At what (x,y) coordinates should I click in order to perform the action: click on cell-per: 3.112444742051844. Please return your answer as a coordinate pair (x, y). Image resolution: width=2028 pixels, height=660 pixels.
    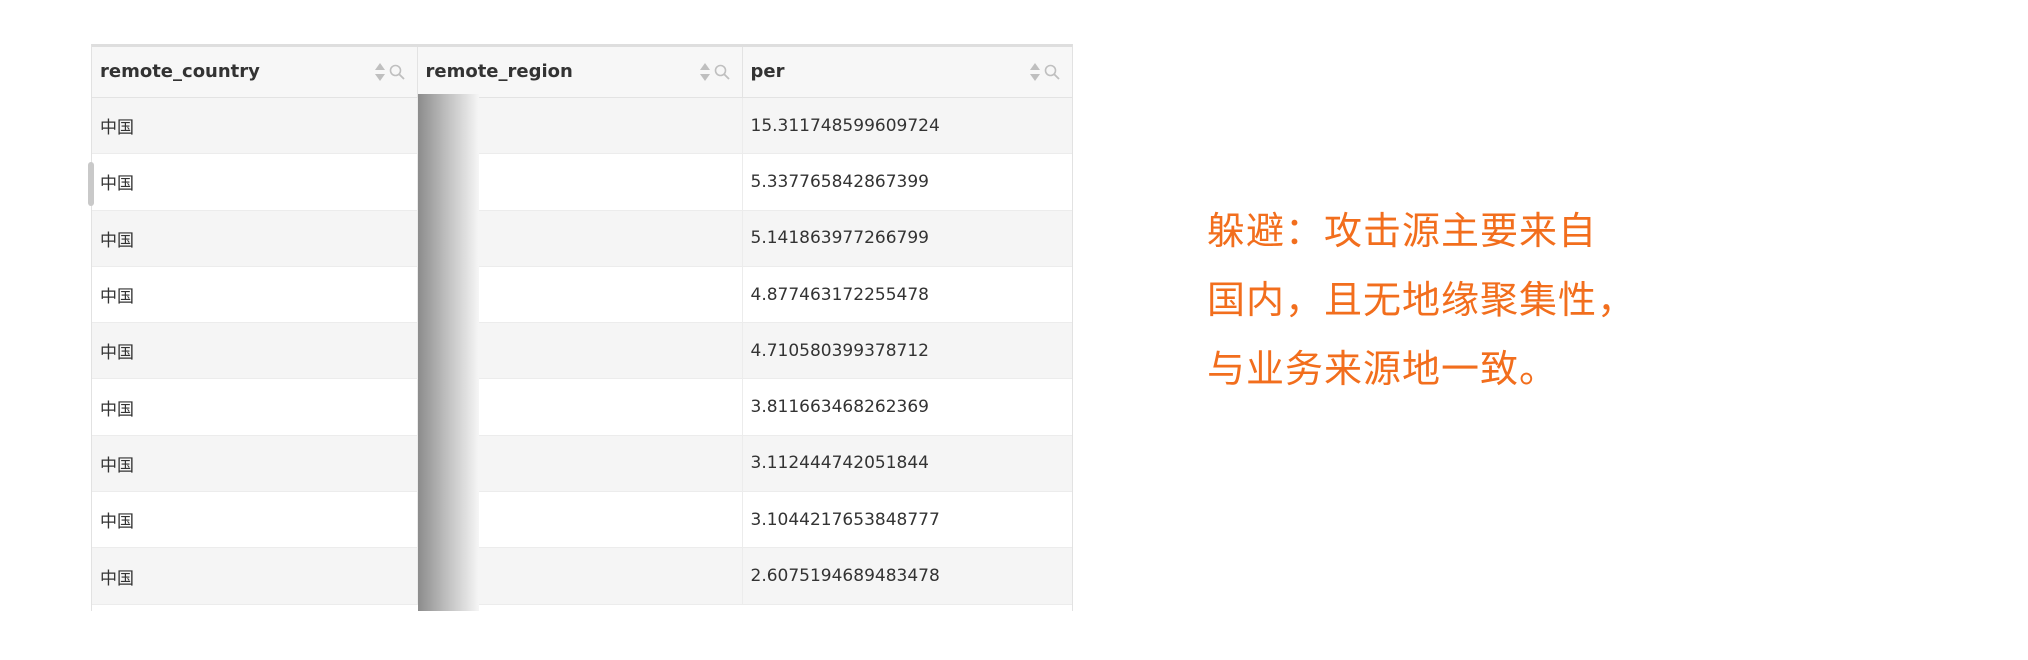
    Looking at the image, I should click on (907, 464).